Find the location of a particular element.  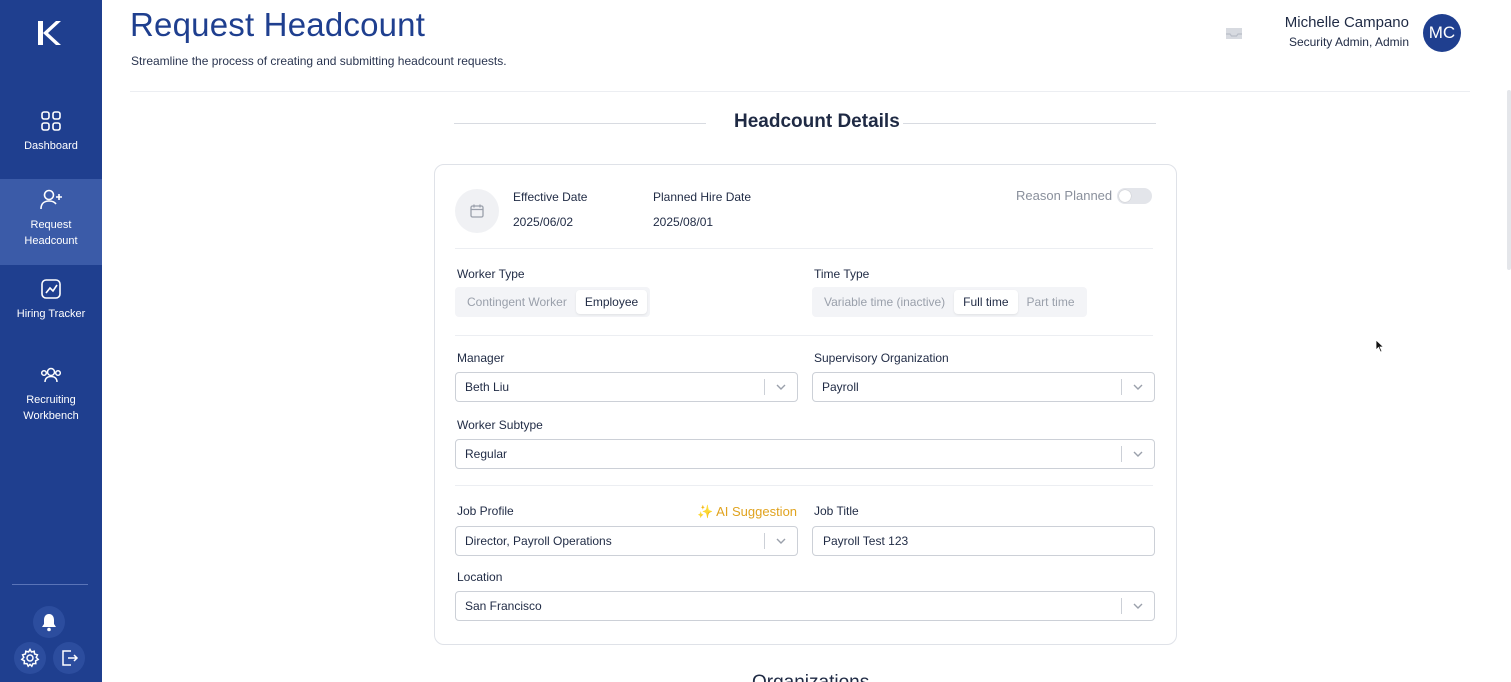

effective-date-label: Effective Date is located at coordinates (550, 197).